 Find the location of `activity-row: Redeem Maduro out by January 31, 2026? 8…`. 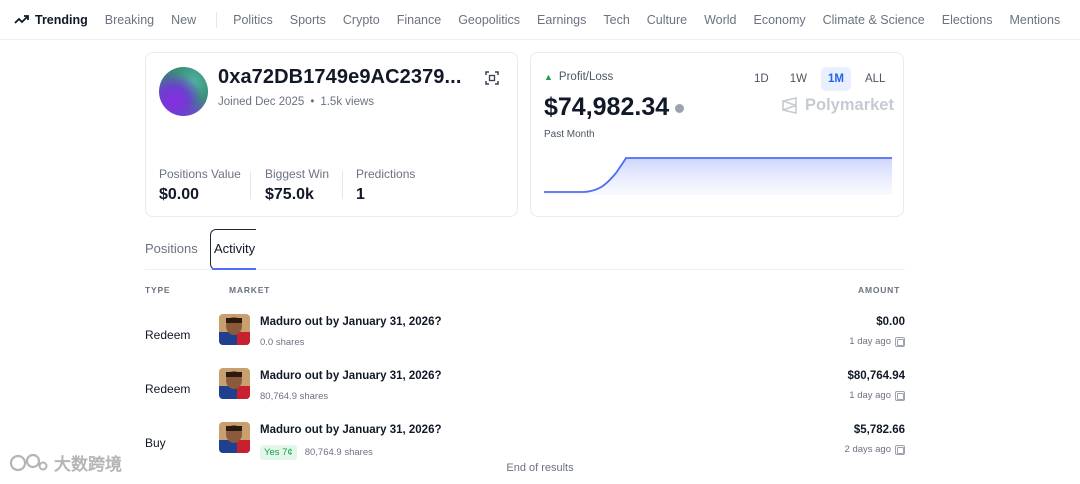

activity-row: Redeem Maduro out by January 31, 2026? 8… is located at coordinates (525, 389).